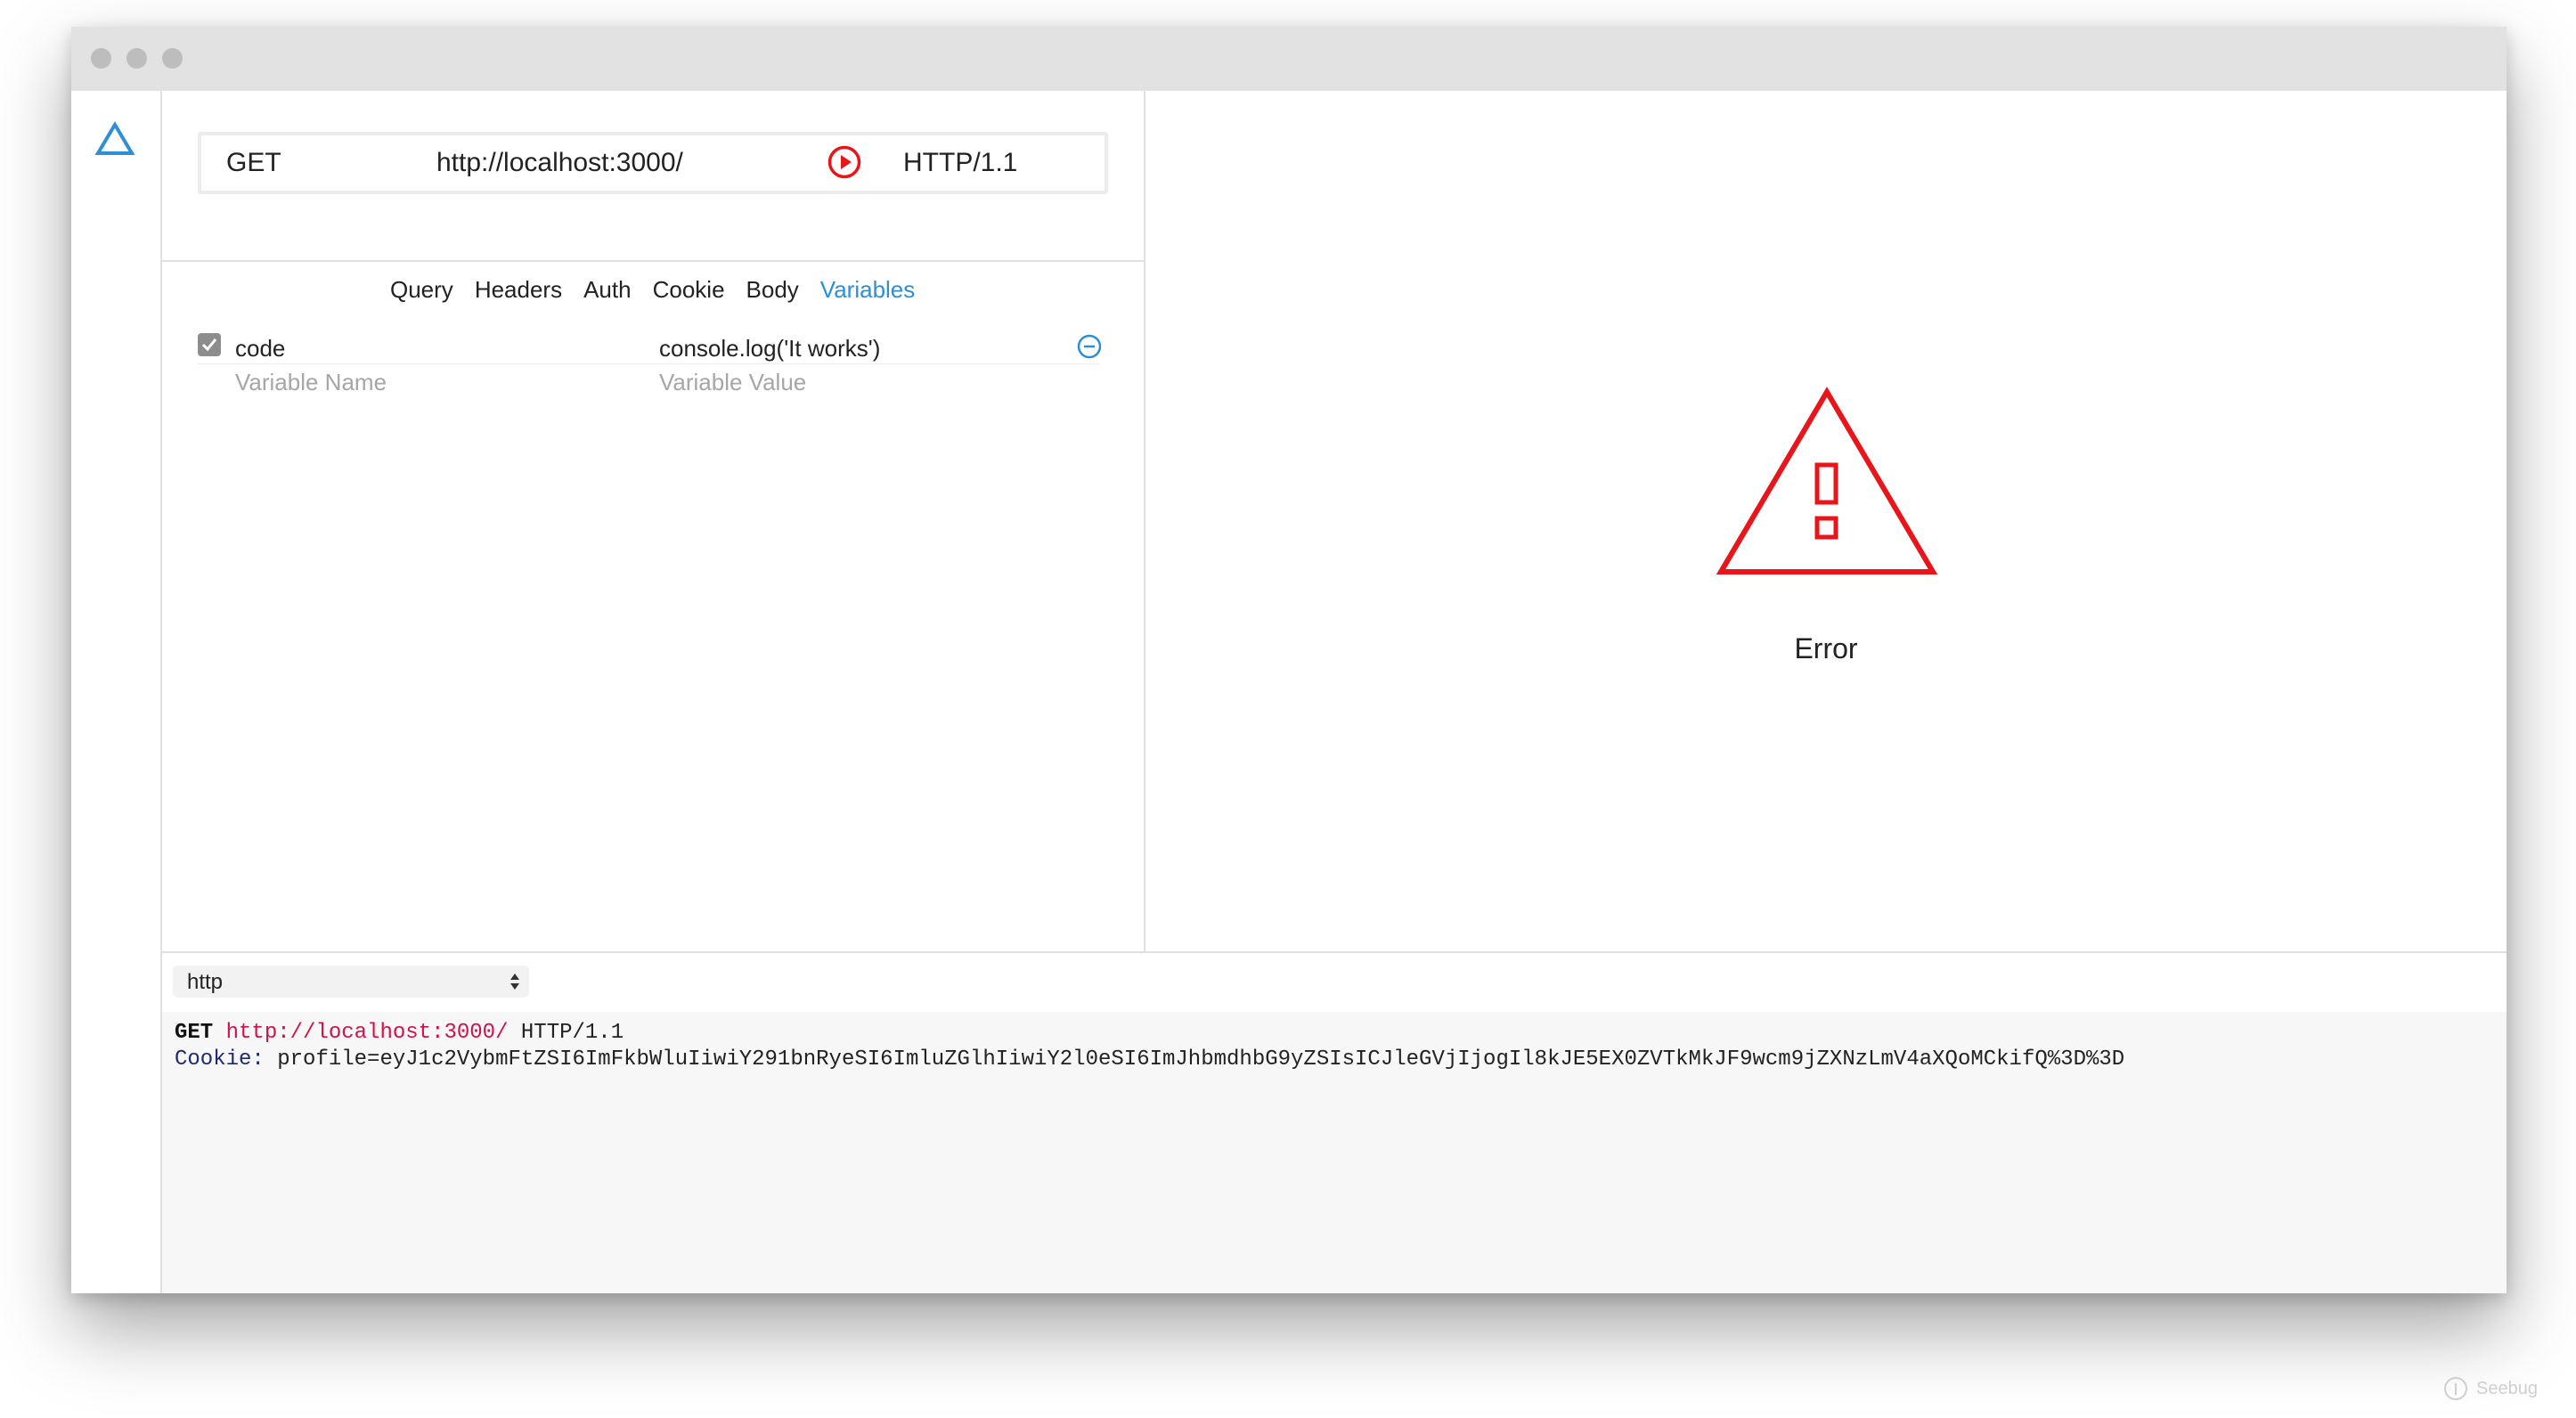 The image size is (2576, 1418). Describe the element at coordinates (1335, 982) in the screenshot. I see `format-bar: http` at that location.